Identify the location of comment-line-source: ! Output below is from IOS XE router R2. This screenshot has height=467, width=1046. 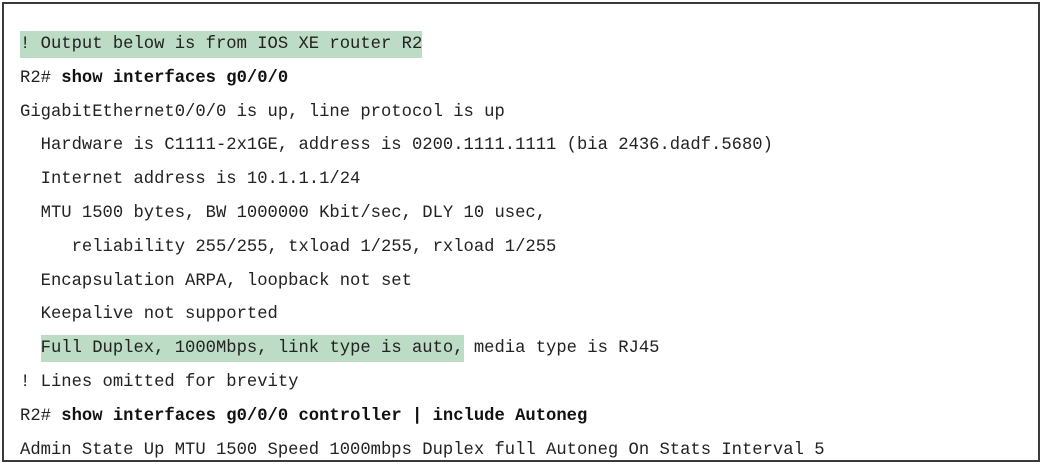
(422, 45).